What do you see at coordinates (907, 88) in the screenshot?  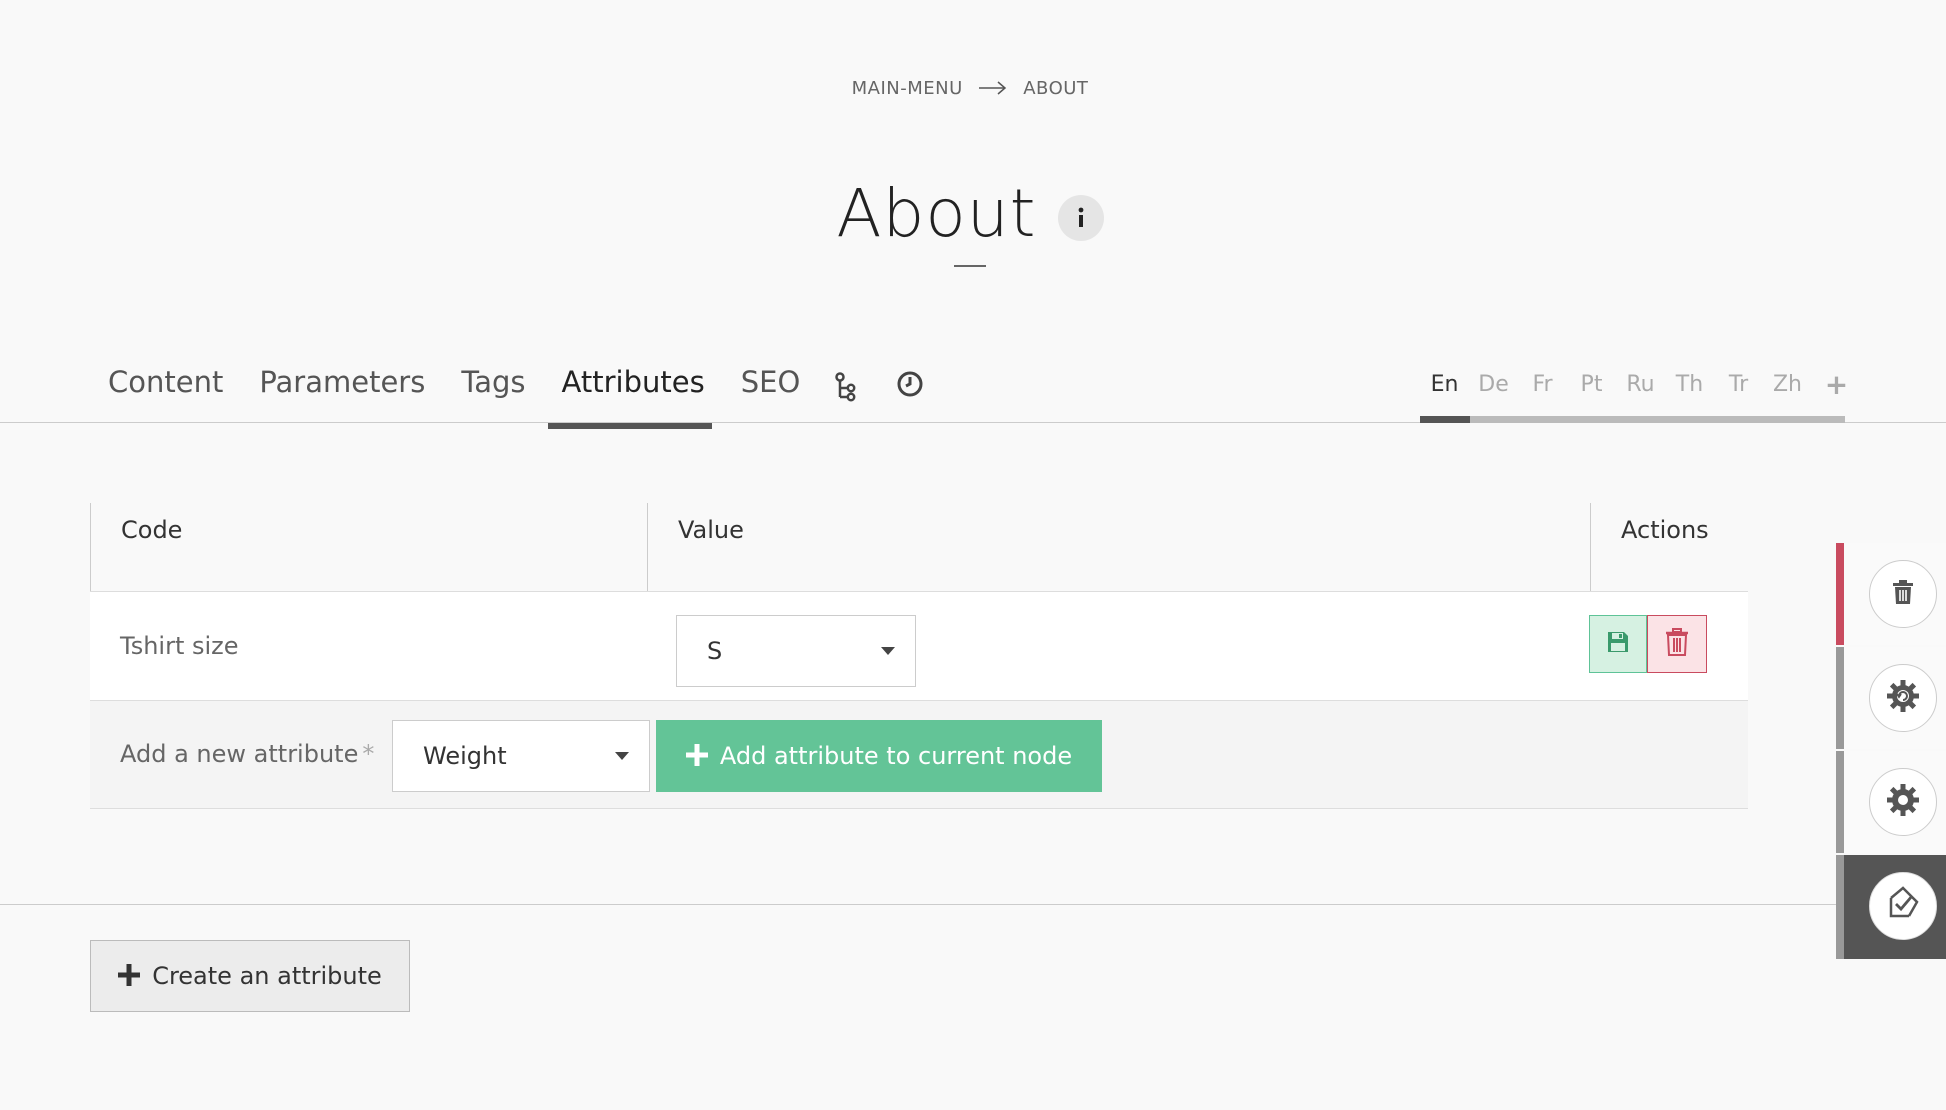 I see `breadcrumb-parent: MAIN-MENU` at bounding box center [907, 88].